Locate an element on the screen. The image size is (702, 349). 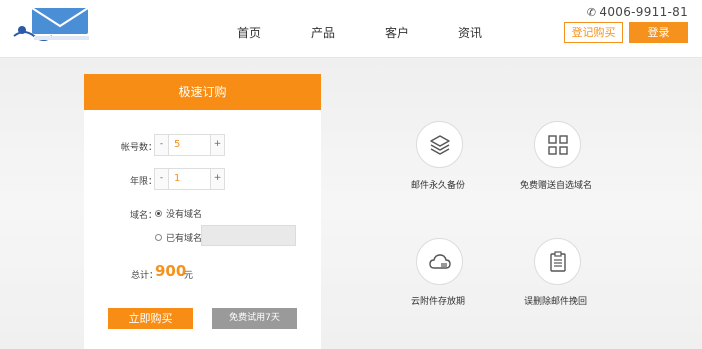
accounts-minus-button: - is located at coordinates (162, 145).